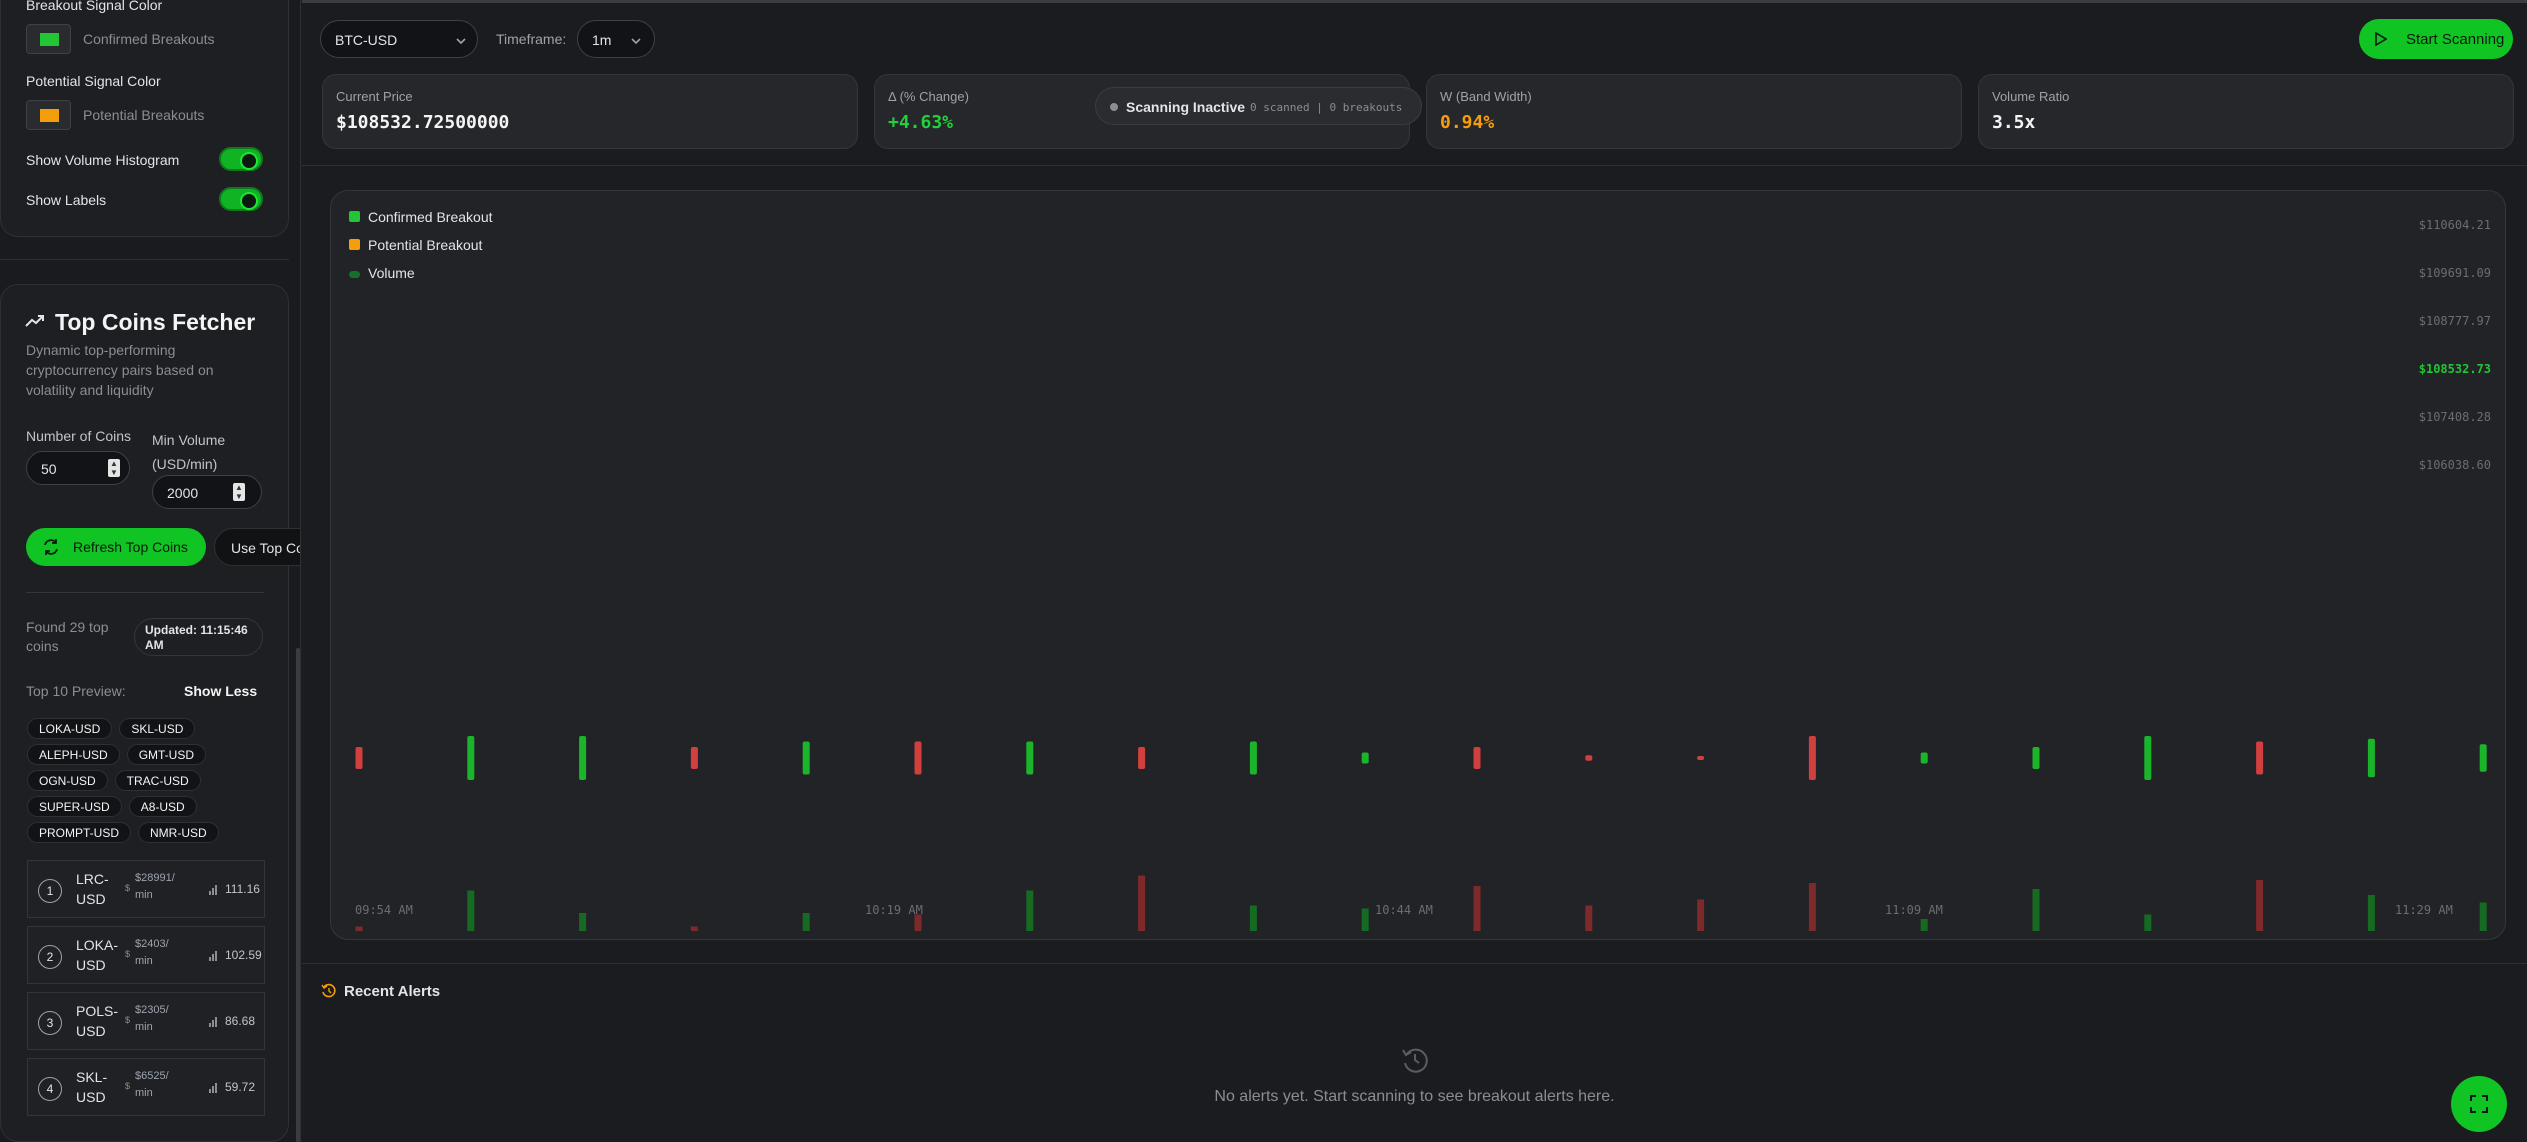 This screenshot has height=1142, width=2527. What do you see at coordinates (1186, 107) in the screenshot?
I see `scan-status-text: Scanning Inactive` at bounding box center [1186, 107].